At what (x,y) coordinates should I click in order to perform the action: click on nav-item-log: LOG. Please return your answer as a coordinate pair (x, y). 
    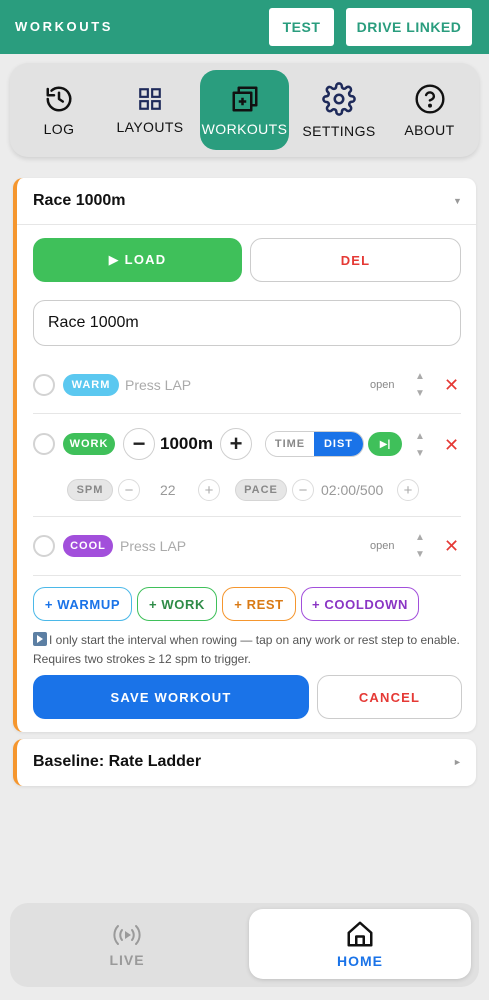
    Looking at the image, I should click on (59, 110).